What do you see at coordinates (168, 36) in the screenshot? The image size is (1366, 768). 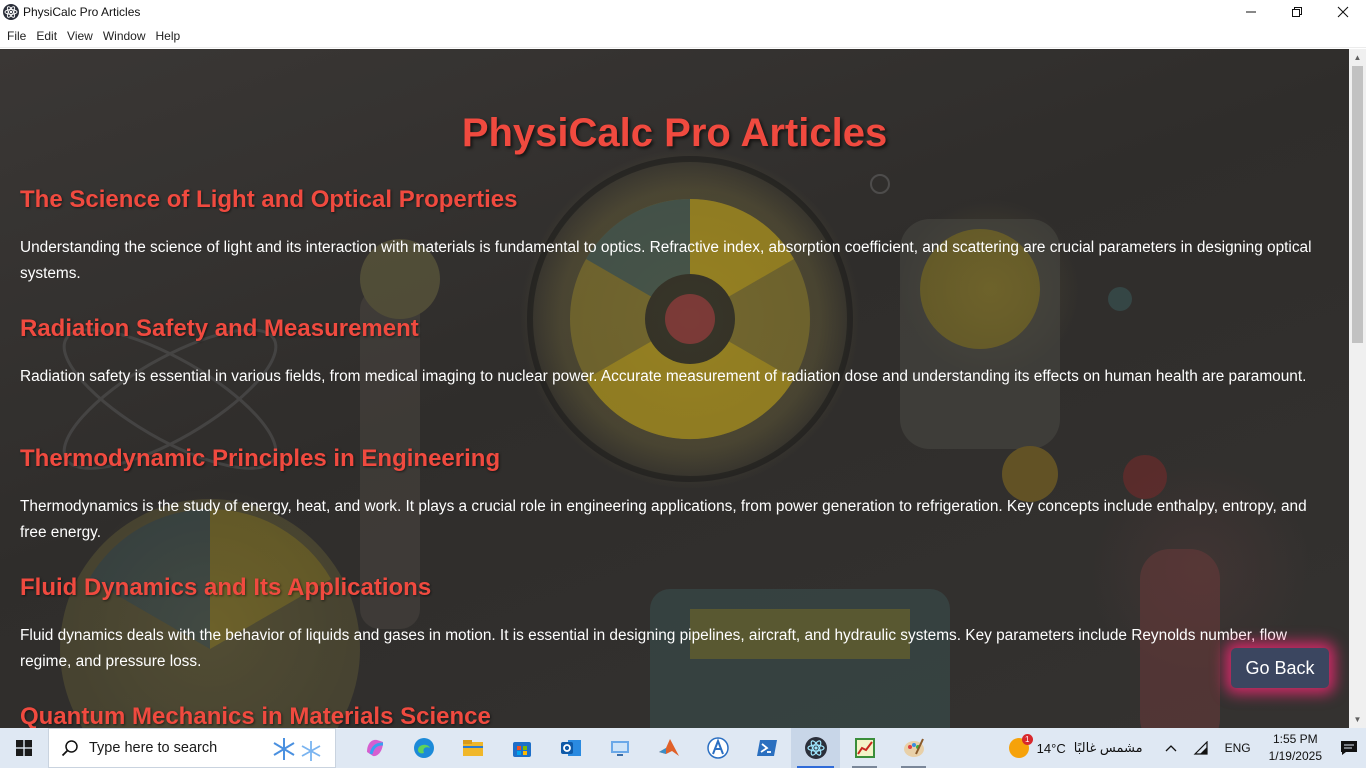 I see `menu-help: Help` at bounding box center [168, 36].